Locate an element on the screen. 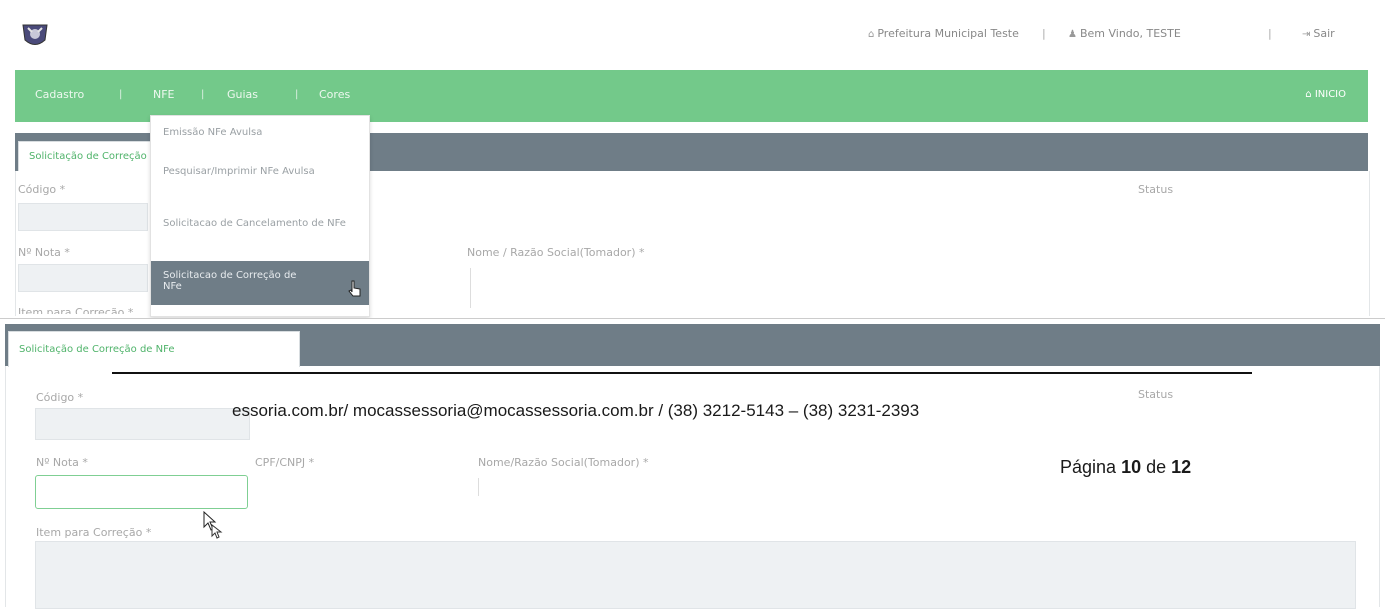  user-icon: ♟ is located at coordinates (1072, 34).